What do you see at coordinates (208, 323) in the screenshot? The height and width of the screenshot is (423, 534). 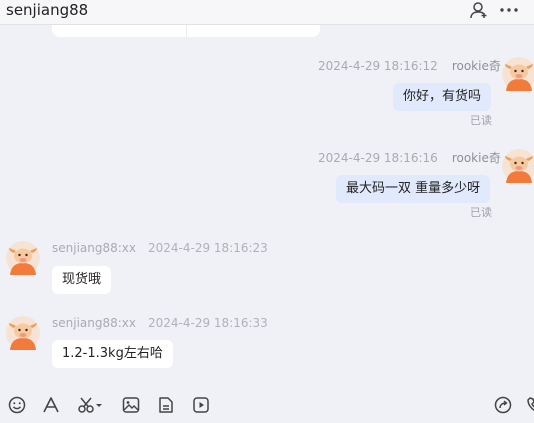 I see `message-time: 2024-4-29 18:16:33` at bounding box center [208, 323].